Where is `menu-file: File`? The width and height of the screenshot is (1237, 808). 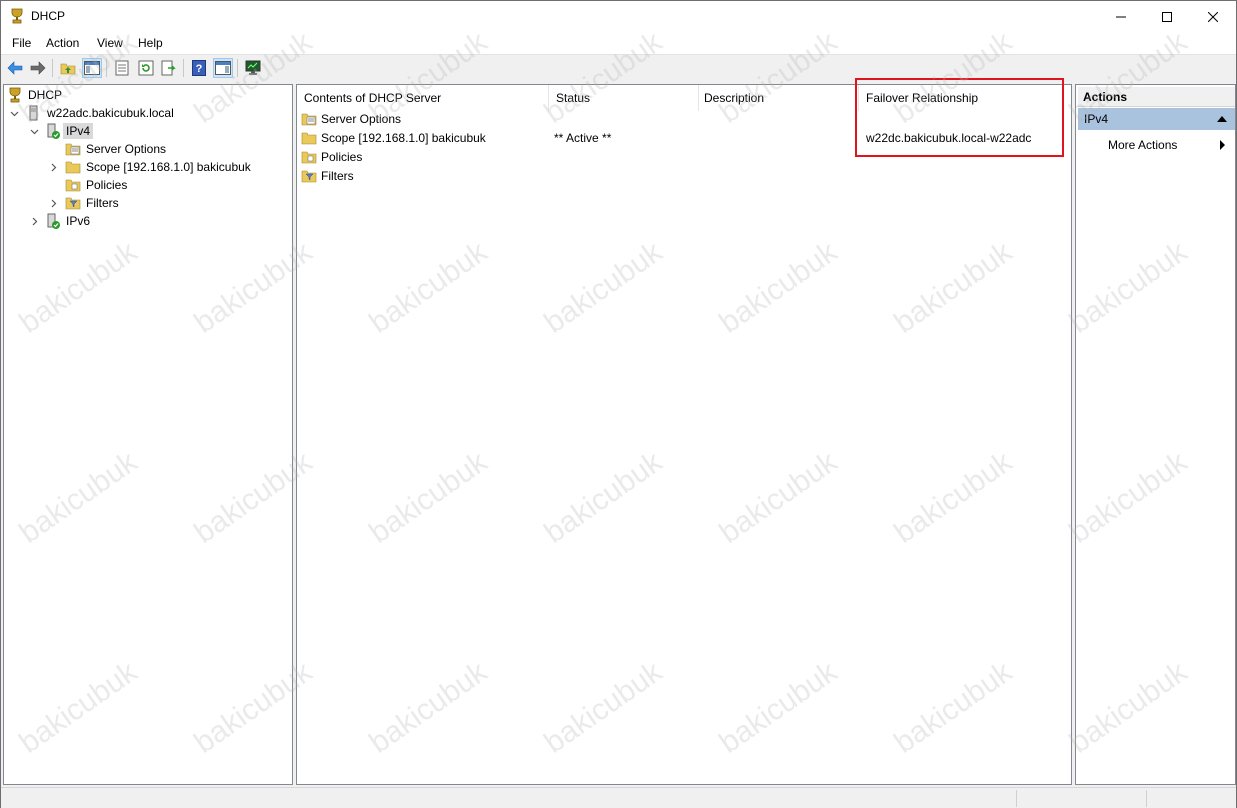
menu-file: File is located at coordinates (21, 43).